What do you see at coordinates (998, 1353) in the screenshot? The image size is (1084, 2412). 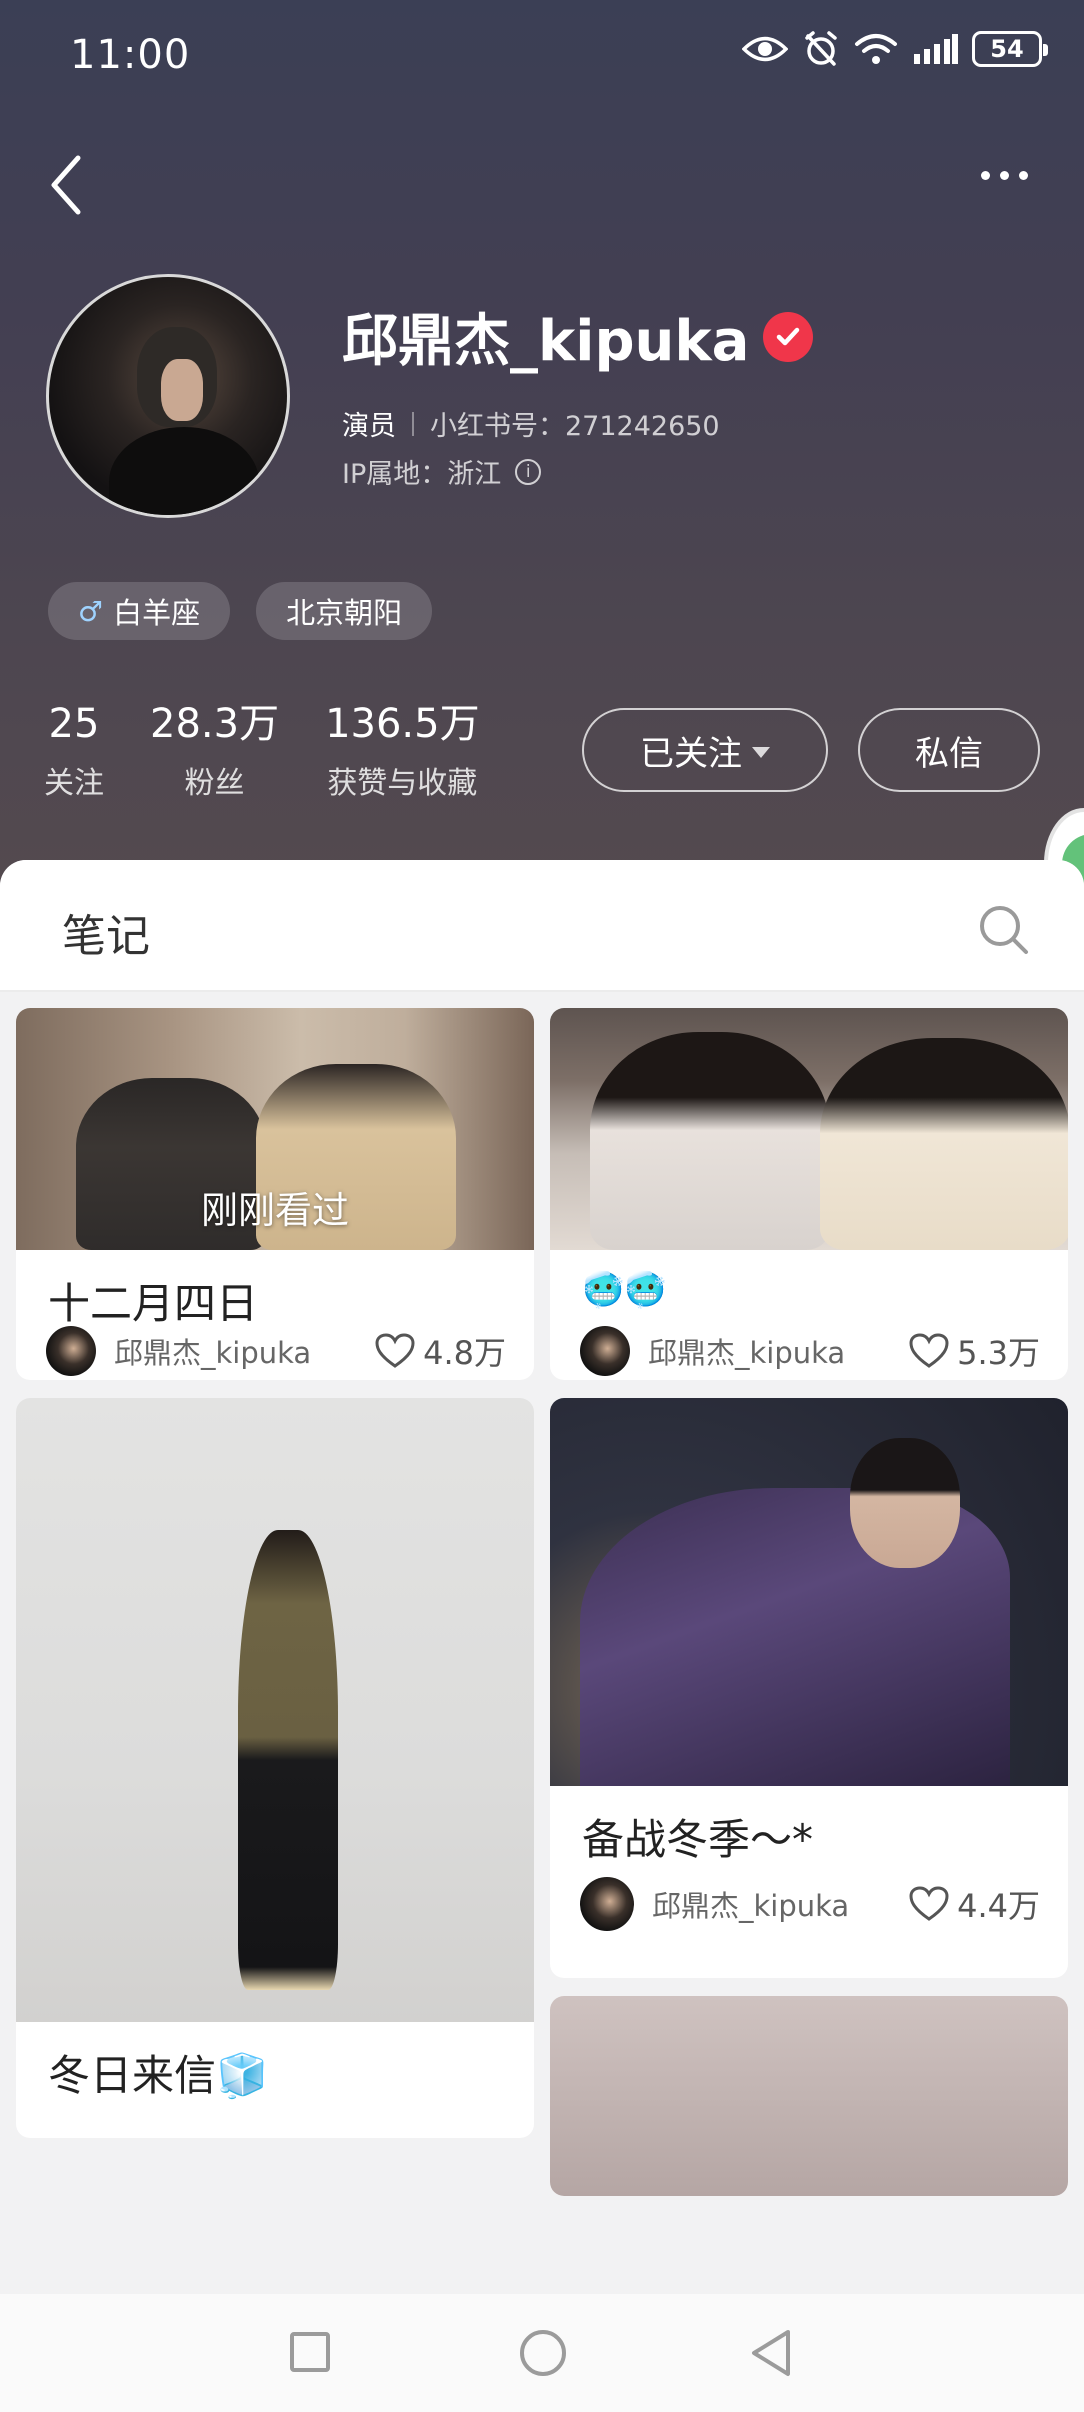 I see `like-count: 5.3万` at bounding box center [998, 1353].